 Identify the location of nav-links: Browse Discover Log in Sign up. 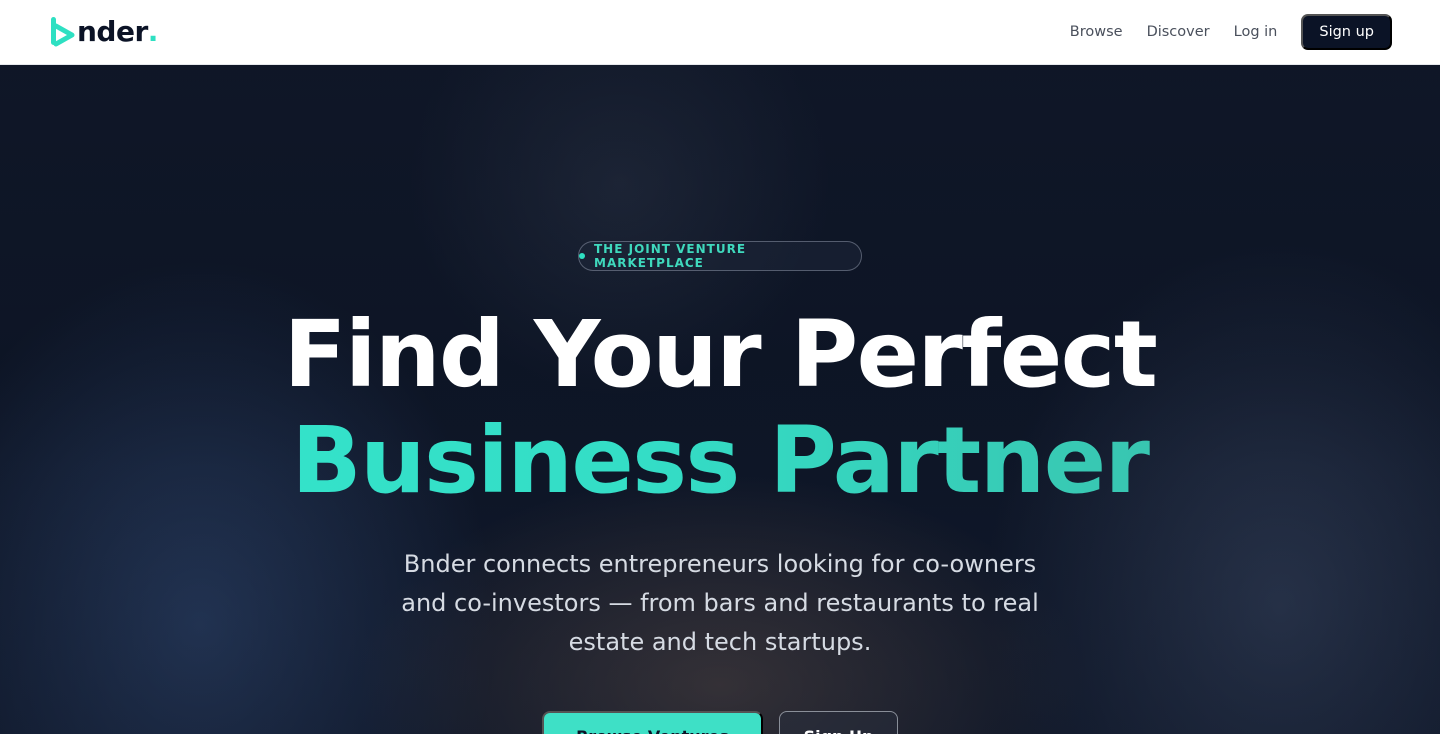
(1219, 32).